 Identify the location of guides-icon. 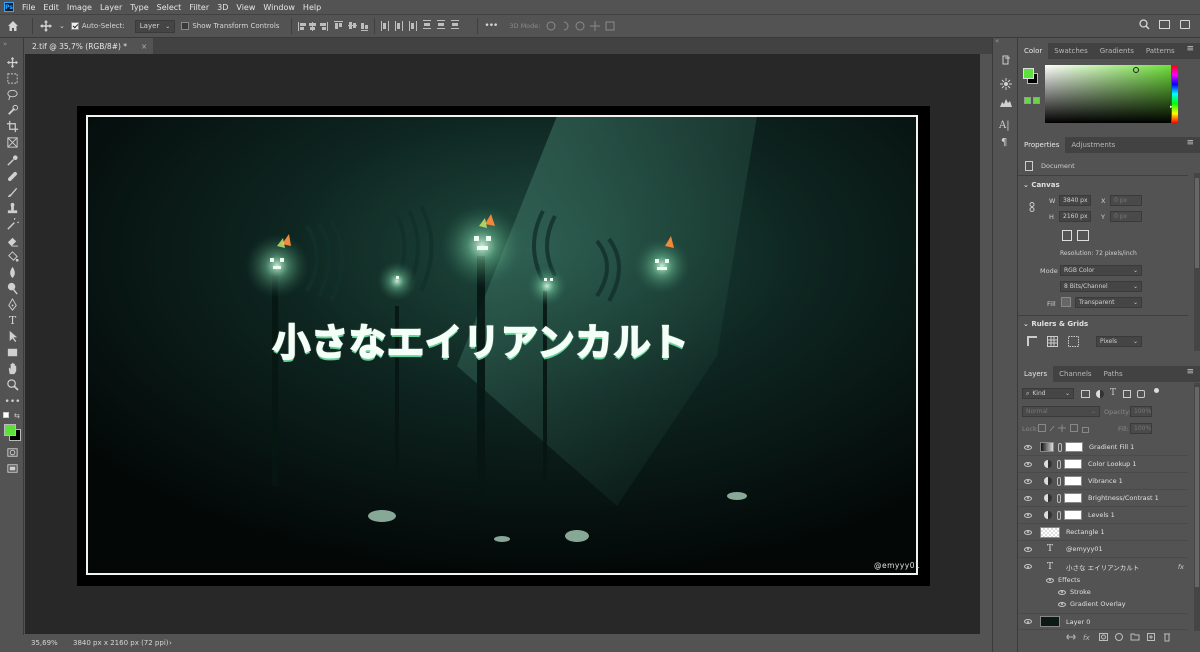
(1073, 341).